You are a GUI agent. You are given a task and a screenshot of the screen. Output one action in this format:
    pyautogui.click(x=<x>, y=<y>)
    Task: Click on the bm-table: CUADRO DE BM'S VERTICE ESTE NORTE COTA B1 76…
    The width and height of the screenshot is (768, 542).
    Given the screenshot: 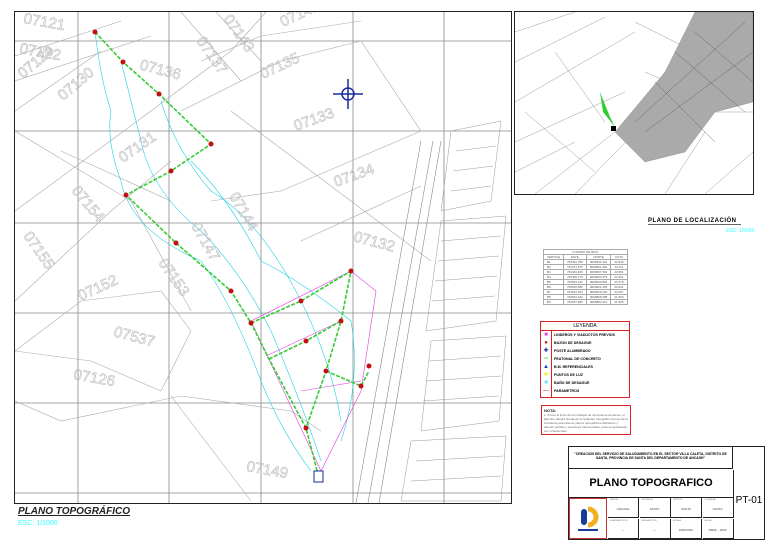 What is the action you would take?
    pyautogui.click(x=585, y=277)
    